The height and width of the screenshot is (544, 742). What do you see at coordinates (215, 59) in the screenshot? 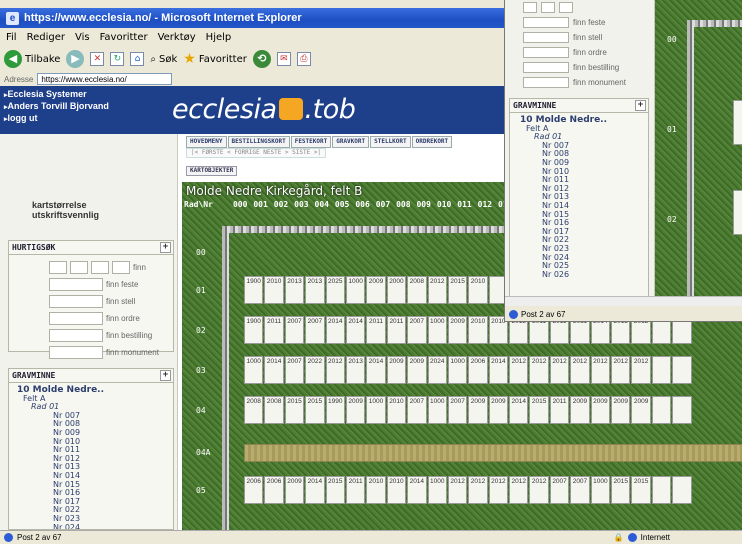
I see `favorites-button: ★ Favoritter` at bounding box center [215, 59].